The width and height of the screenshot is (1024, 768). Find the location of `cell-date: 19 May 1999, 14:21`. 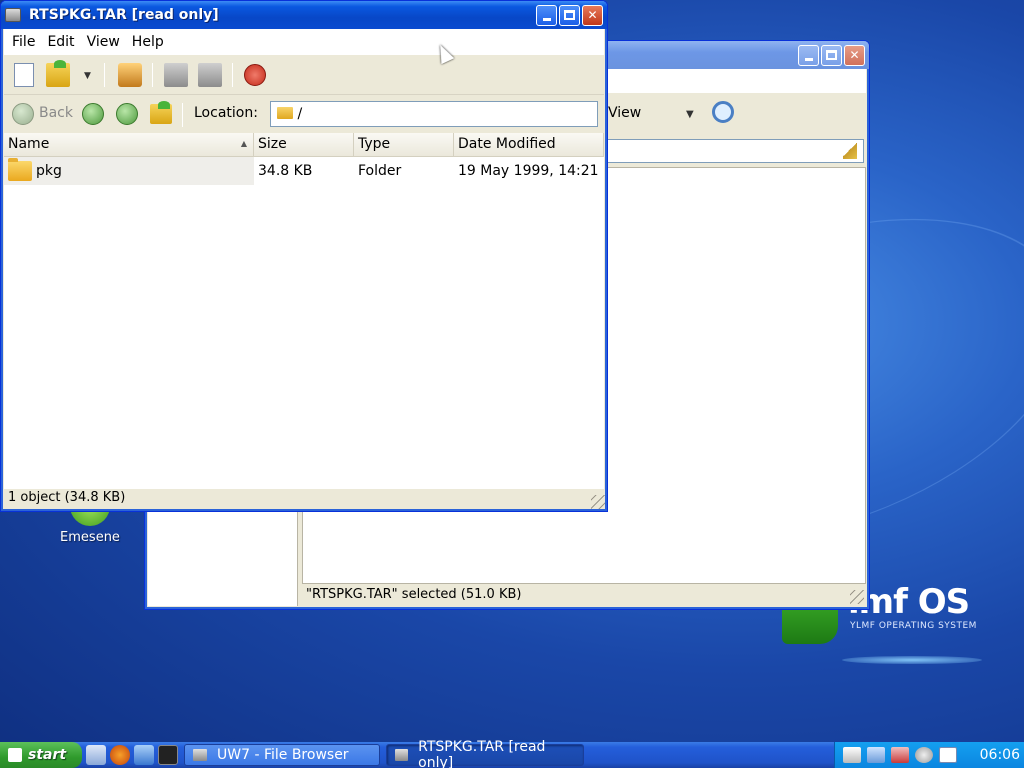

cell-date: 19 May 1999, 14:21 is located at coordinates (528, 171).